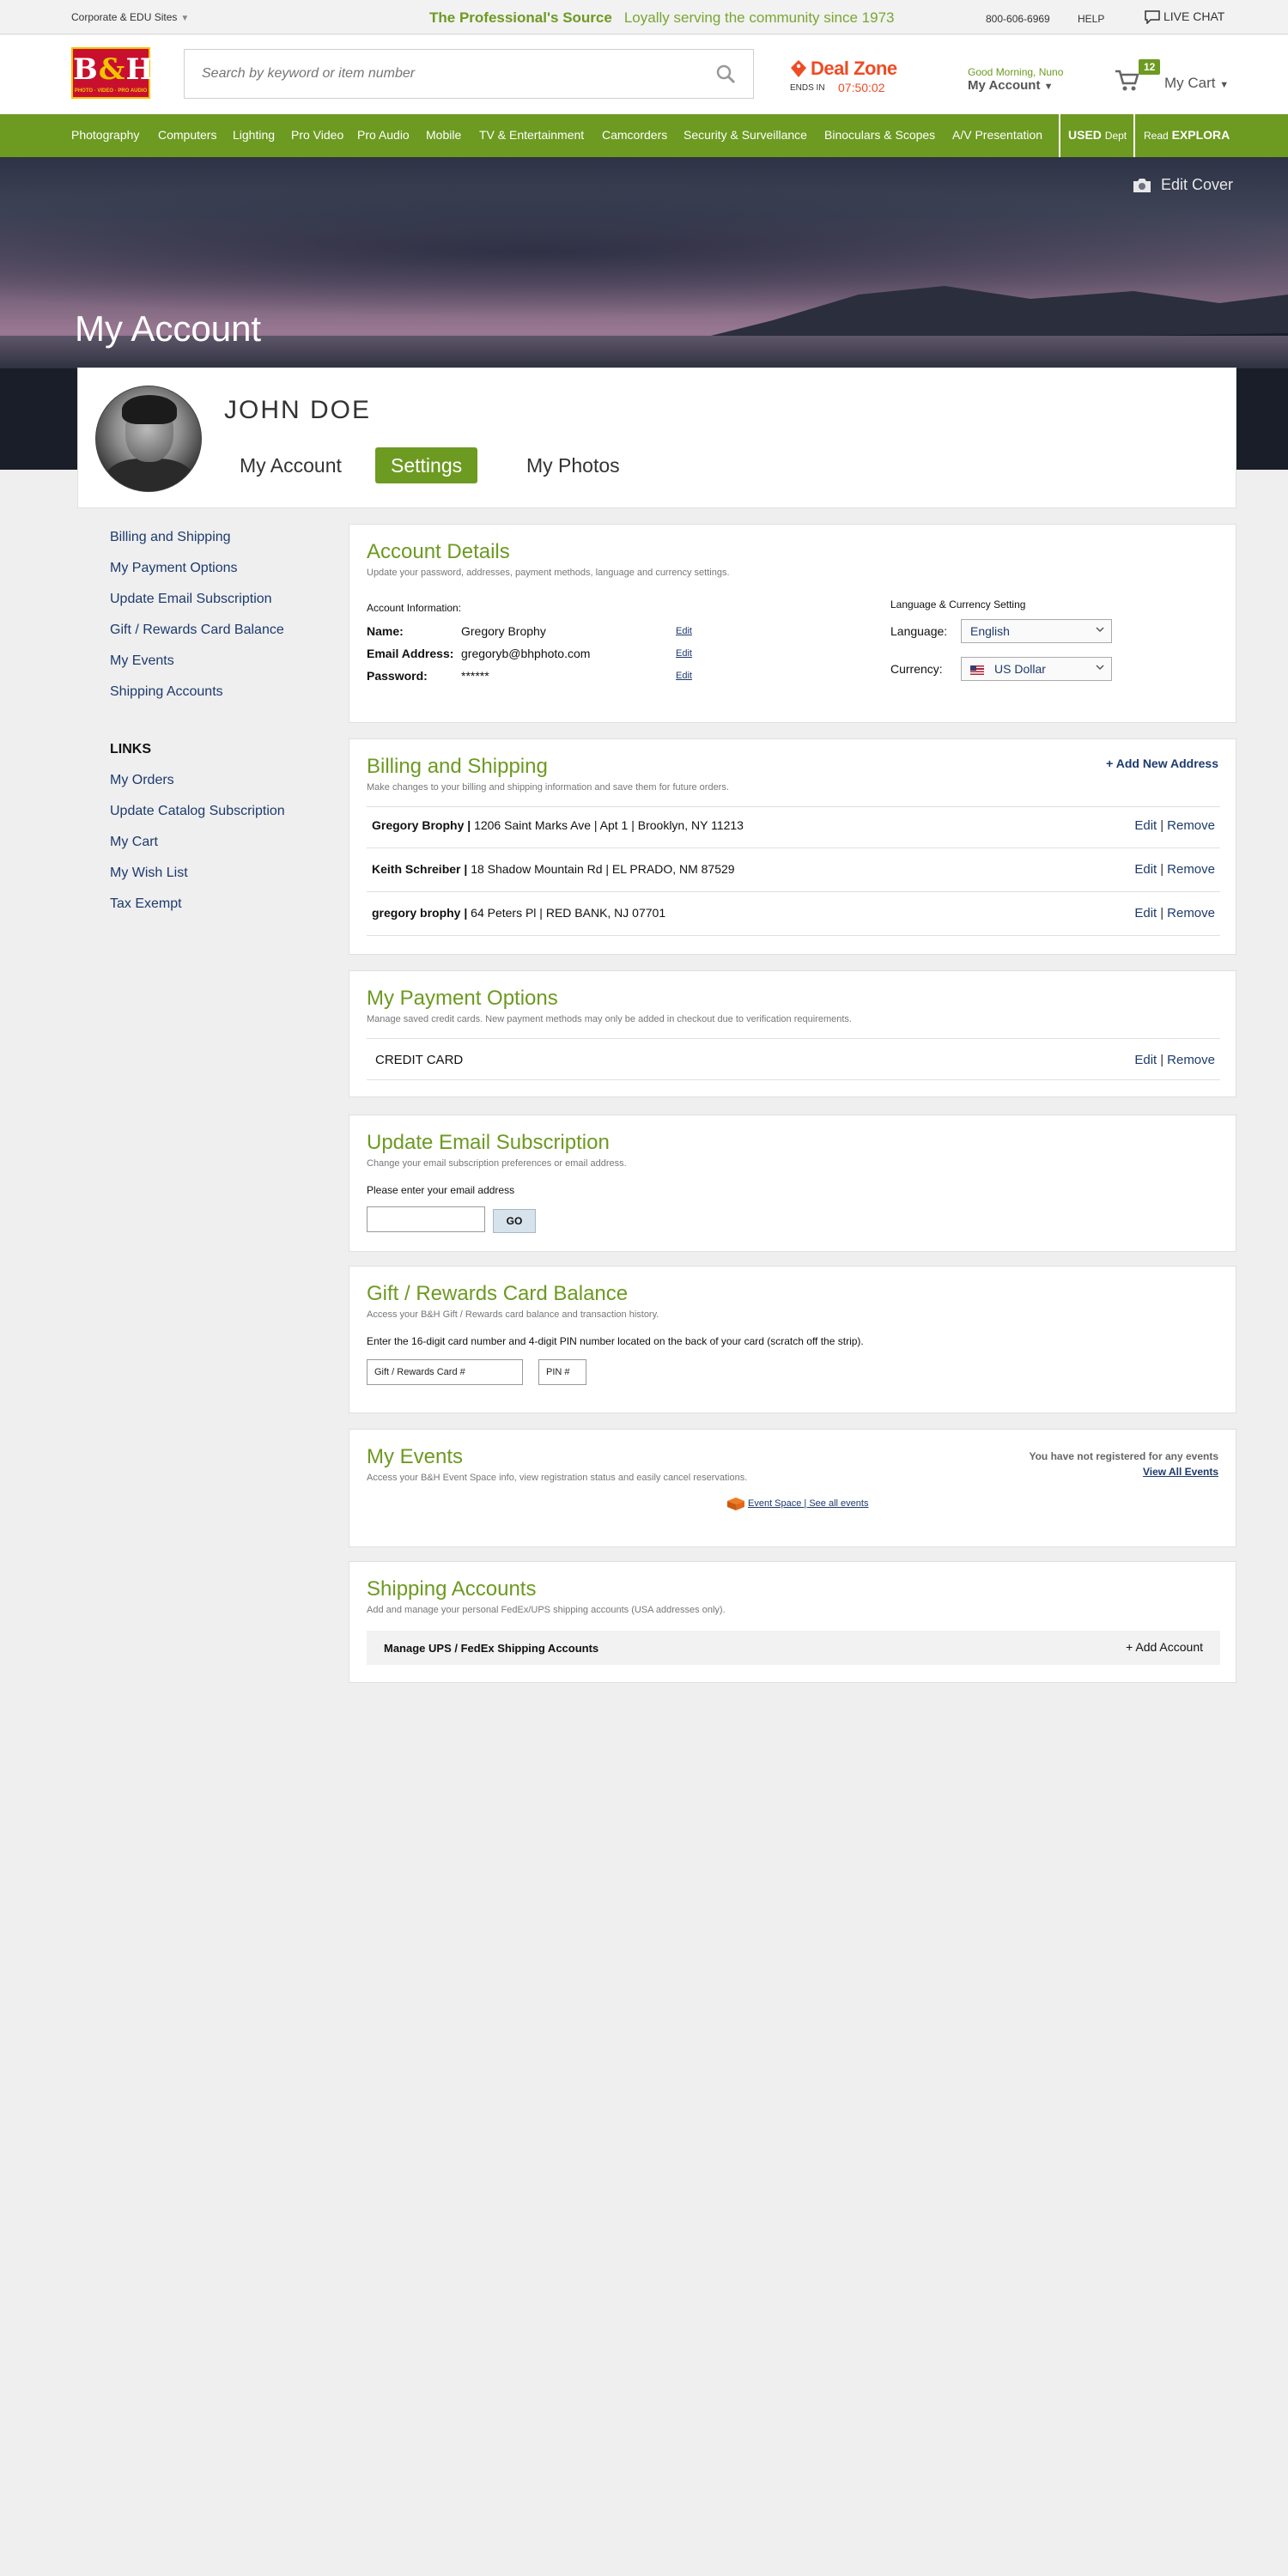 The width and height of the screenshot is (1288, 2576). I want to click on tab-my-photos: My Photos, so click(573, 465).